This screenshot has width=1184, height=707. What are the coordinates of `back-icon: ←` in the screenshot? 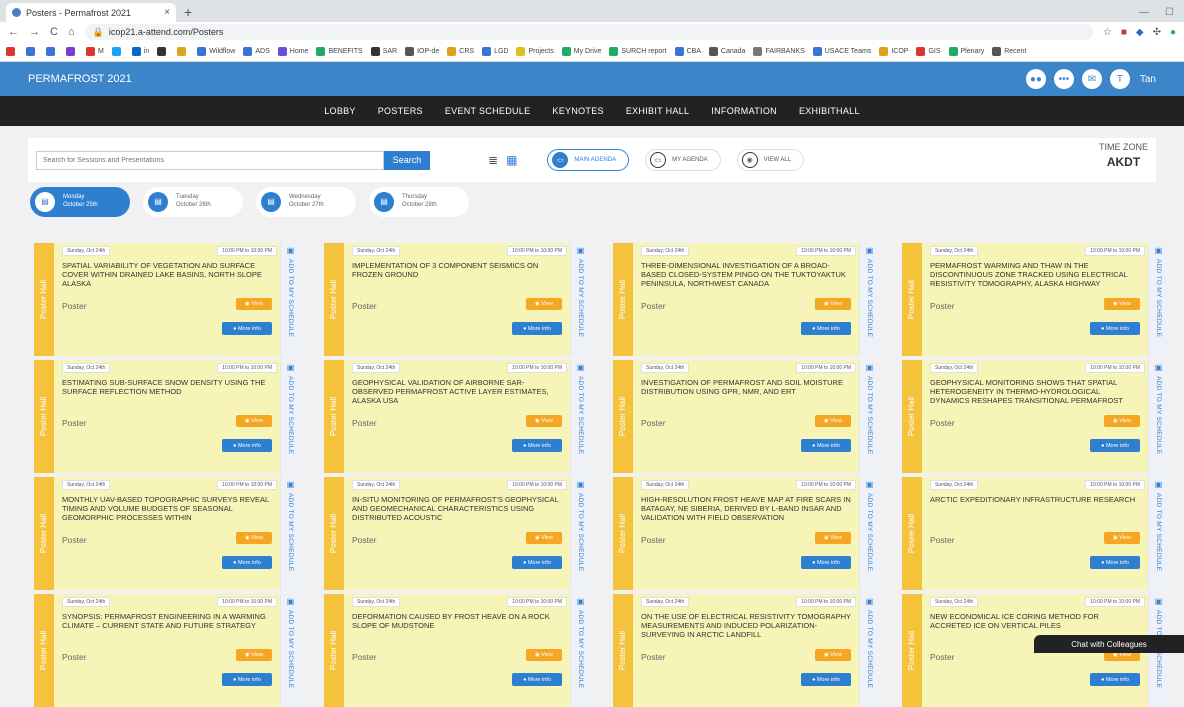 It's located at (13, 32).